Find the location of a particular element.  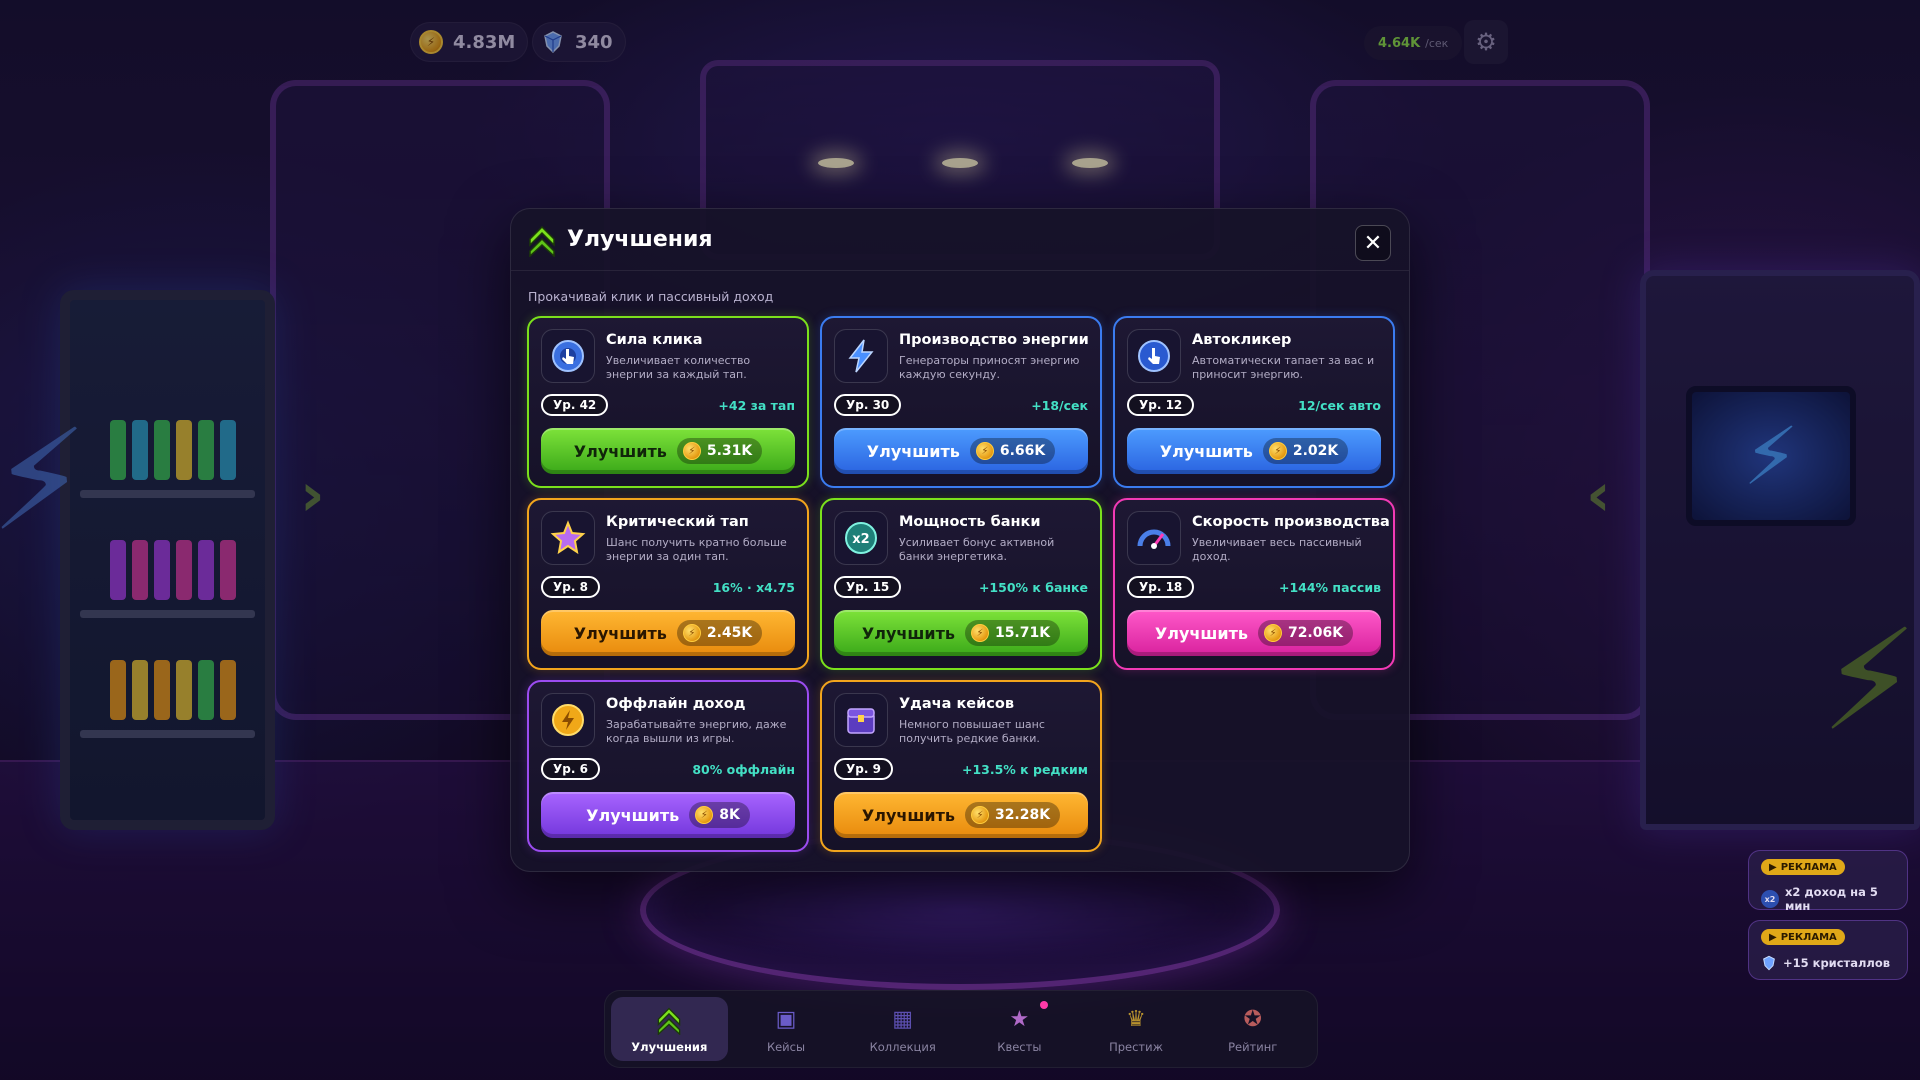

price-value: 5.31K is located at coordinates (729, 451).